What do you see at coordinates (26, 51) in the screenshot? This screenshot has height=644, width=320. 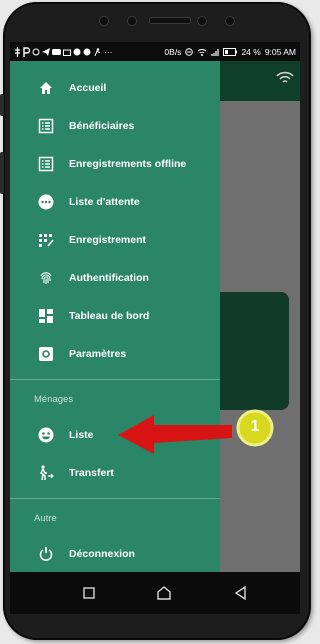 I see `parking-icon` at bounding box center [26, 51].